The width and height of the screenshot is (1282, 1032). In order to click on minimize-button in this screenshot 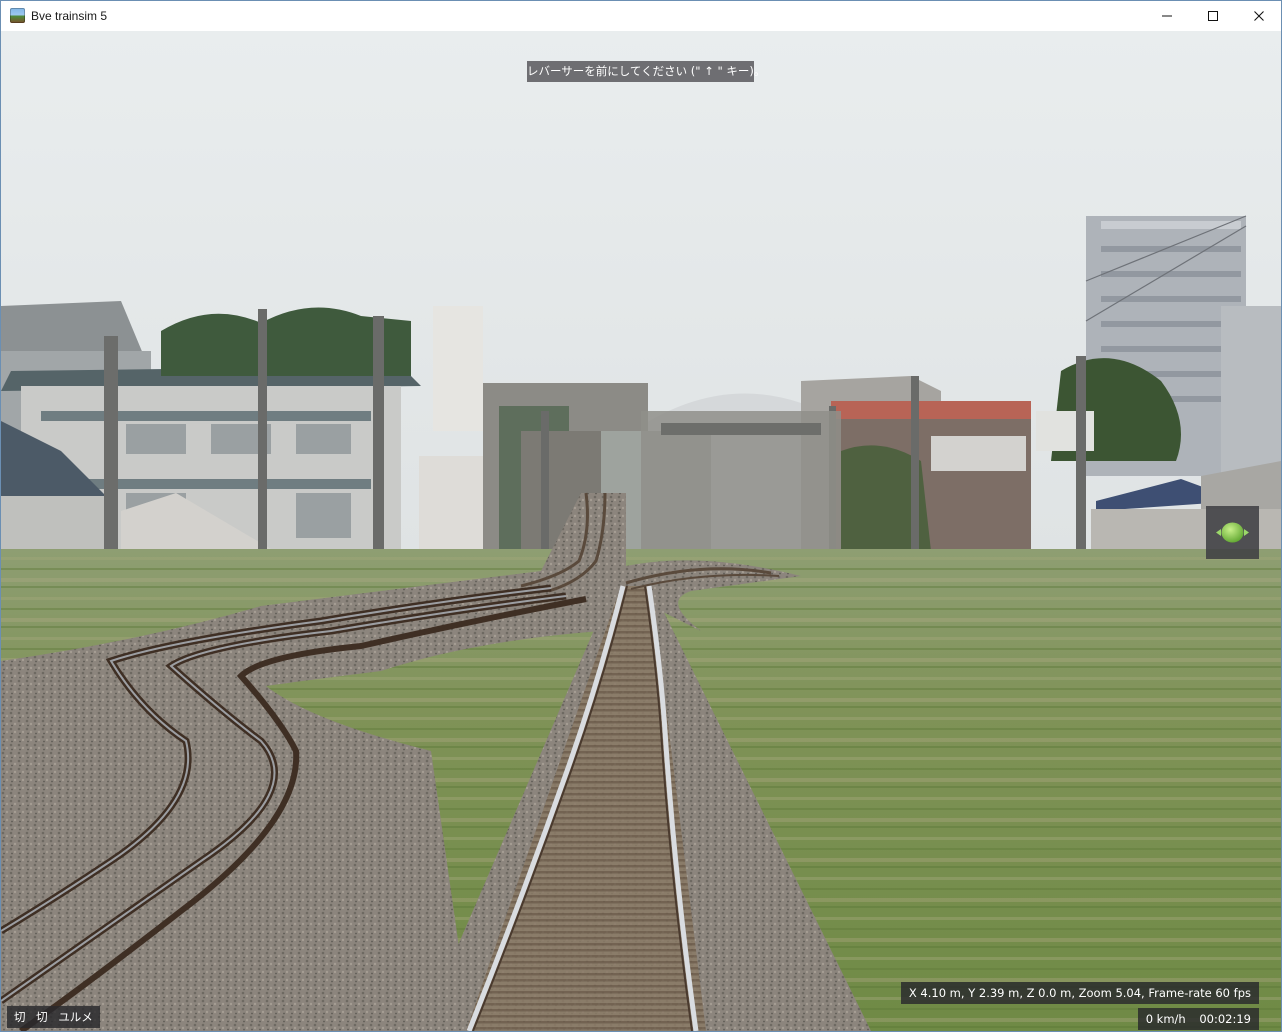, I will do `click(1167, 16)`.